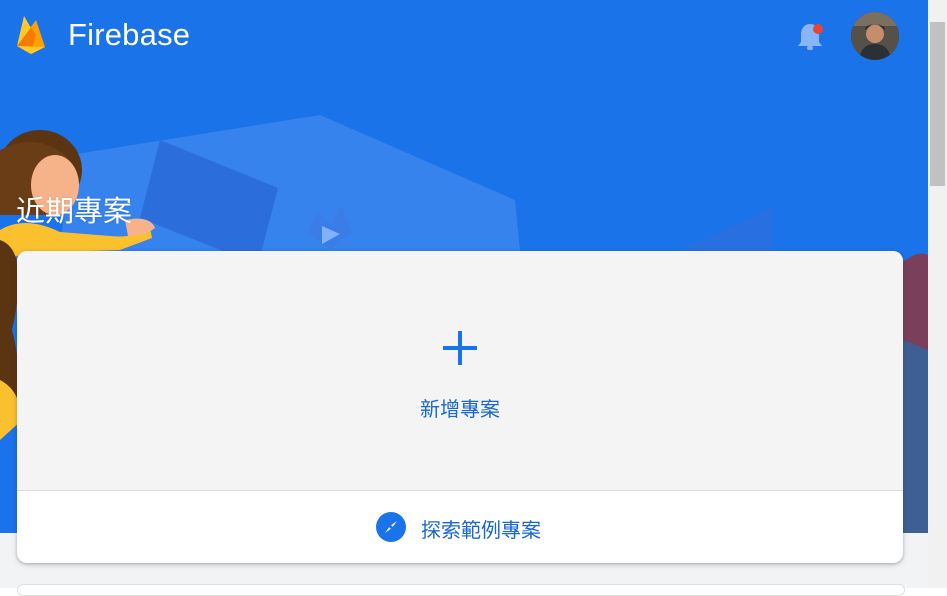 The height and width of the screenshot is (596, 947). I want to click on add-project-label: 新增專案, so click(460, 409).